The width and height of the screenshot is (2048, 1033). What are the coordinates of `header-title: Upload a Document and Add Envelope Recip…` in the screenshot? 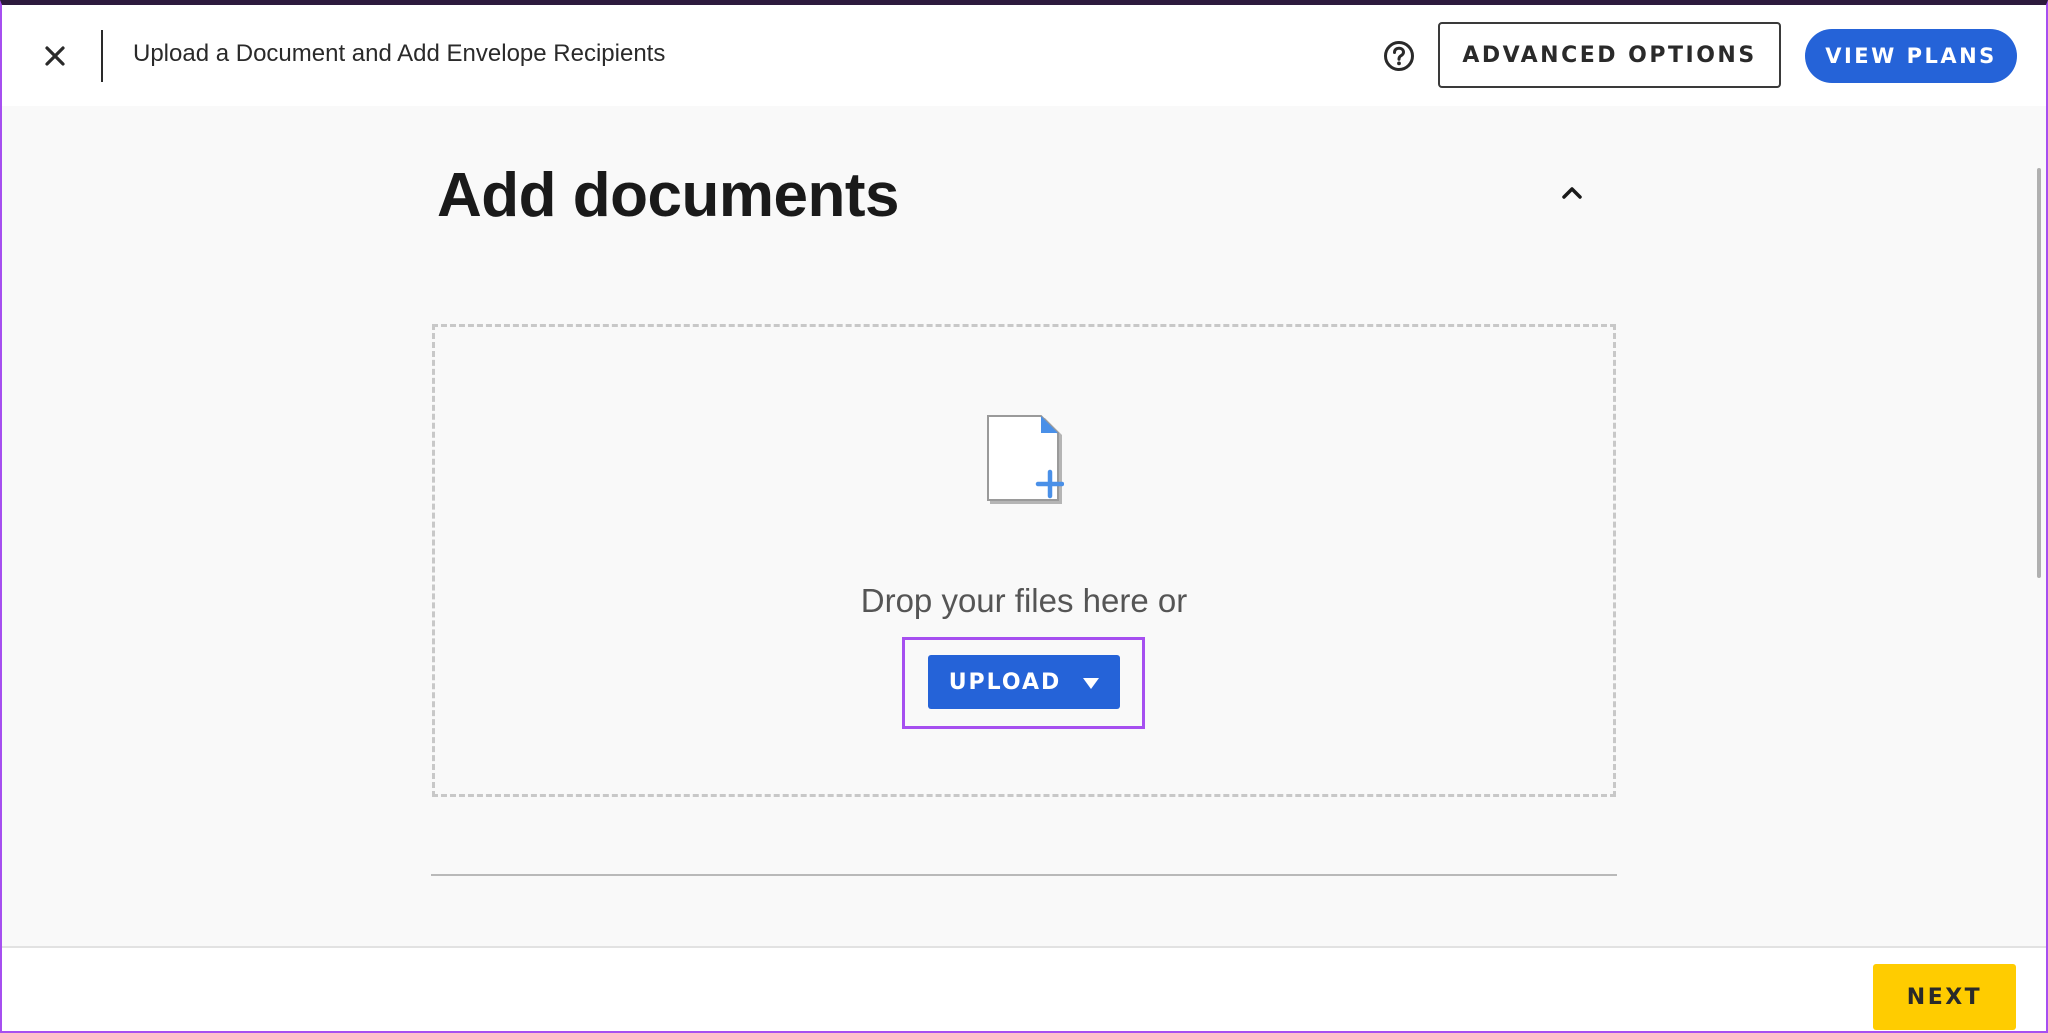 It's located at (399, 53).